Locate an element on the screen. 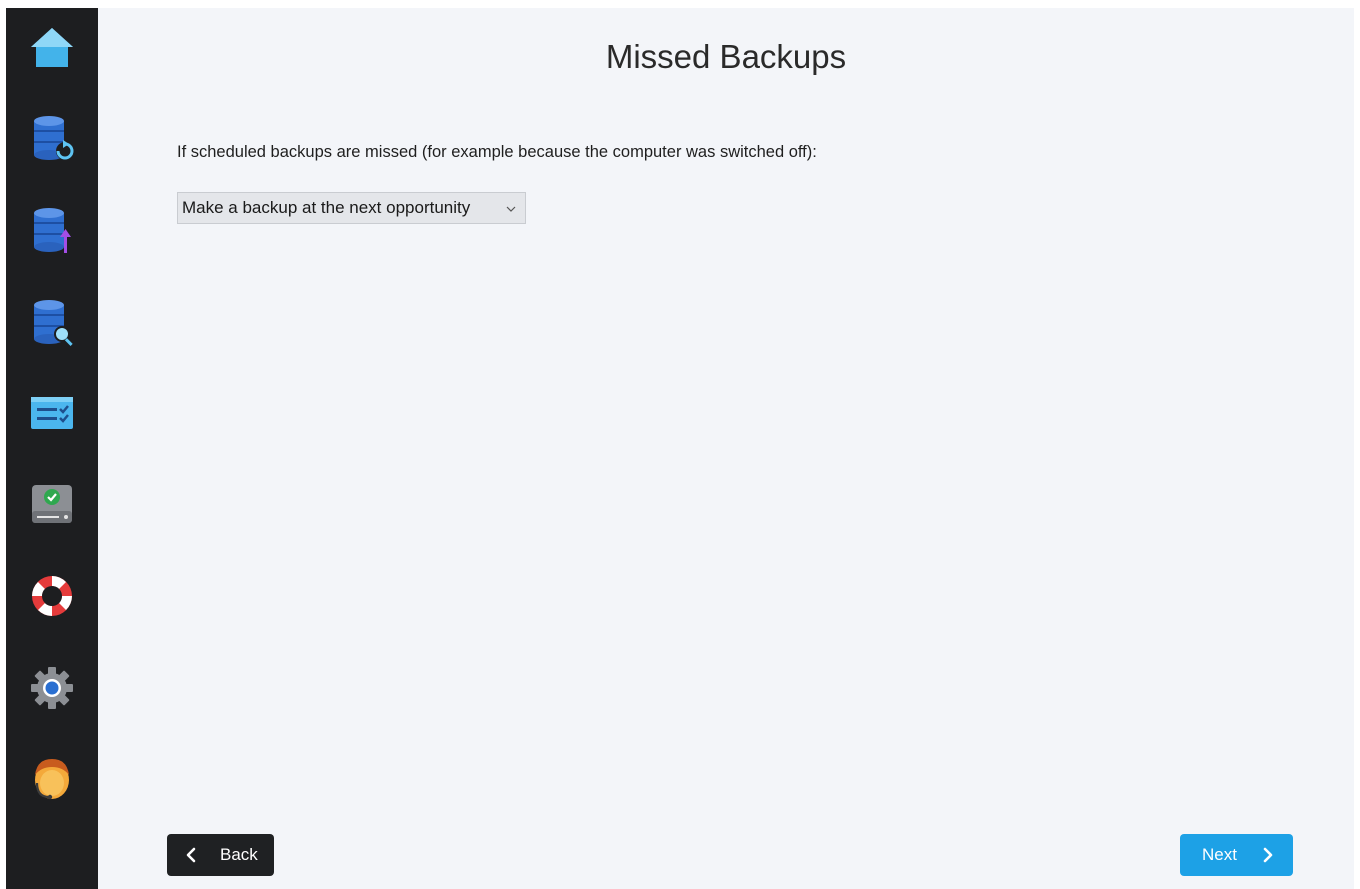 The width and height of the screenshot is (1360, 889). sidebar-item-support is located at coordinates (52, 778).